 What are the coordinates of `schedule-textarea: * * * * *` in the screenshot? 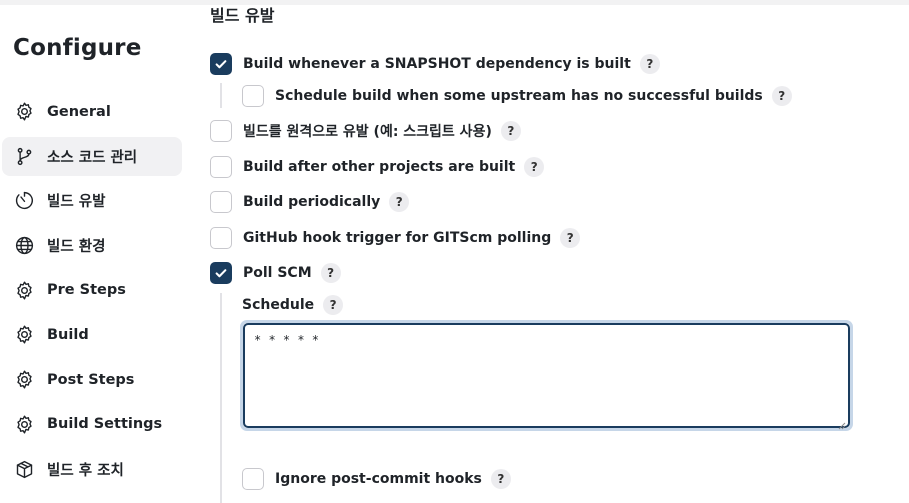 It's located at (546, 375).